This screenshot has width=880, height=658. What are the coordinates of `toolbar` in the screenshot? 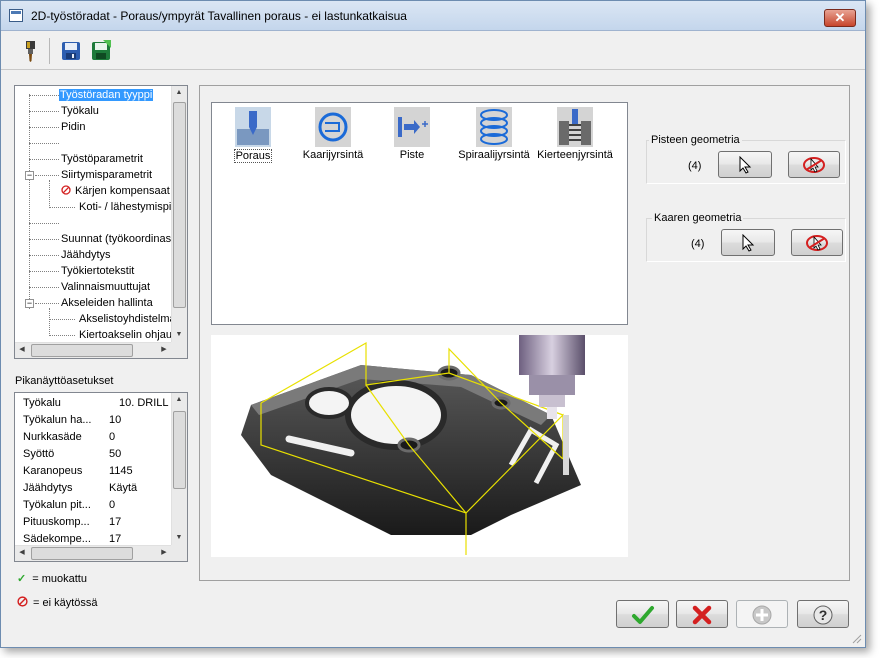 It's located at (433, 51).